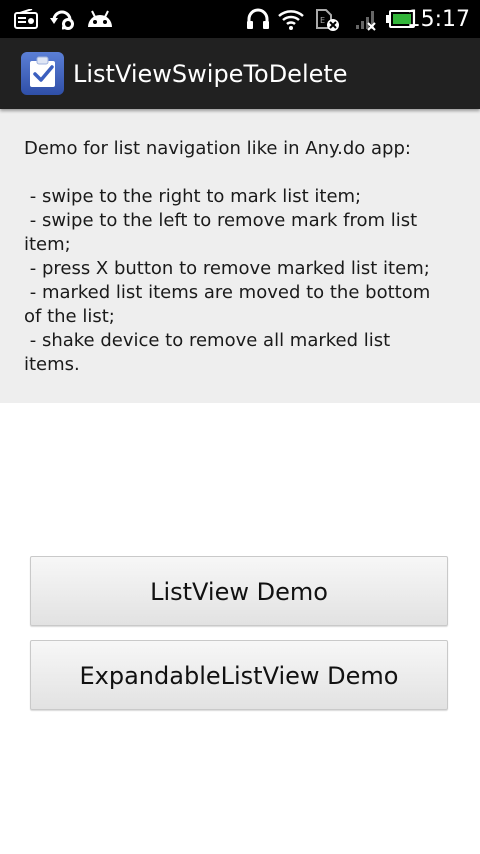 The width and height of the screenshot is (480, 854). I want to click on sim-missing-icon: E, so click(327, 20).